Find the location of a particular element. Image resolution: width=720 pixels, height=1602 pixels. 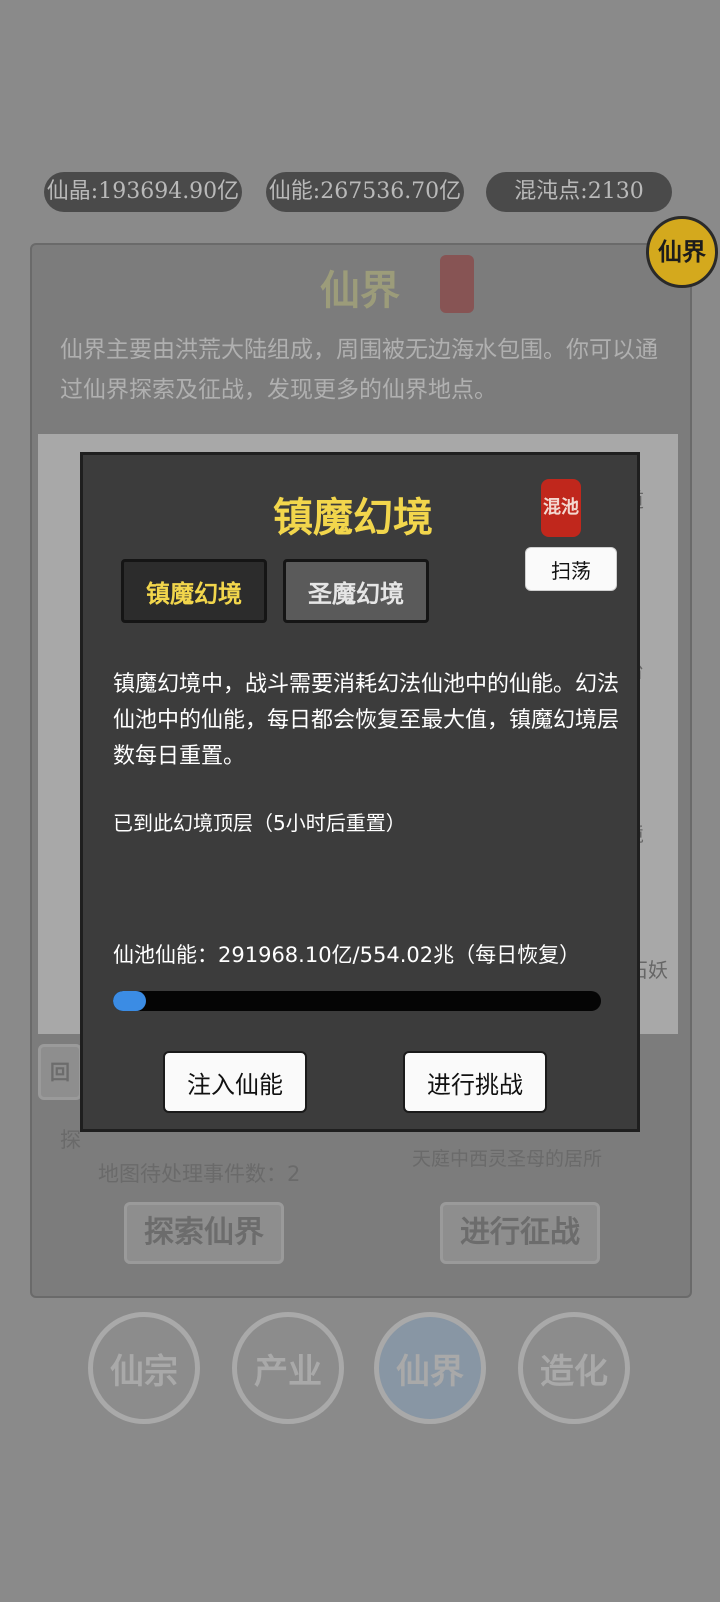

campaign-button: 进行征战 is located at coordinates (520, 1233).